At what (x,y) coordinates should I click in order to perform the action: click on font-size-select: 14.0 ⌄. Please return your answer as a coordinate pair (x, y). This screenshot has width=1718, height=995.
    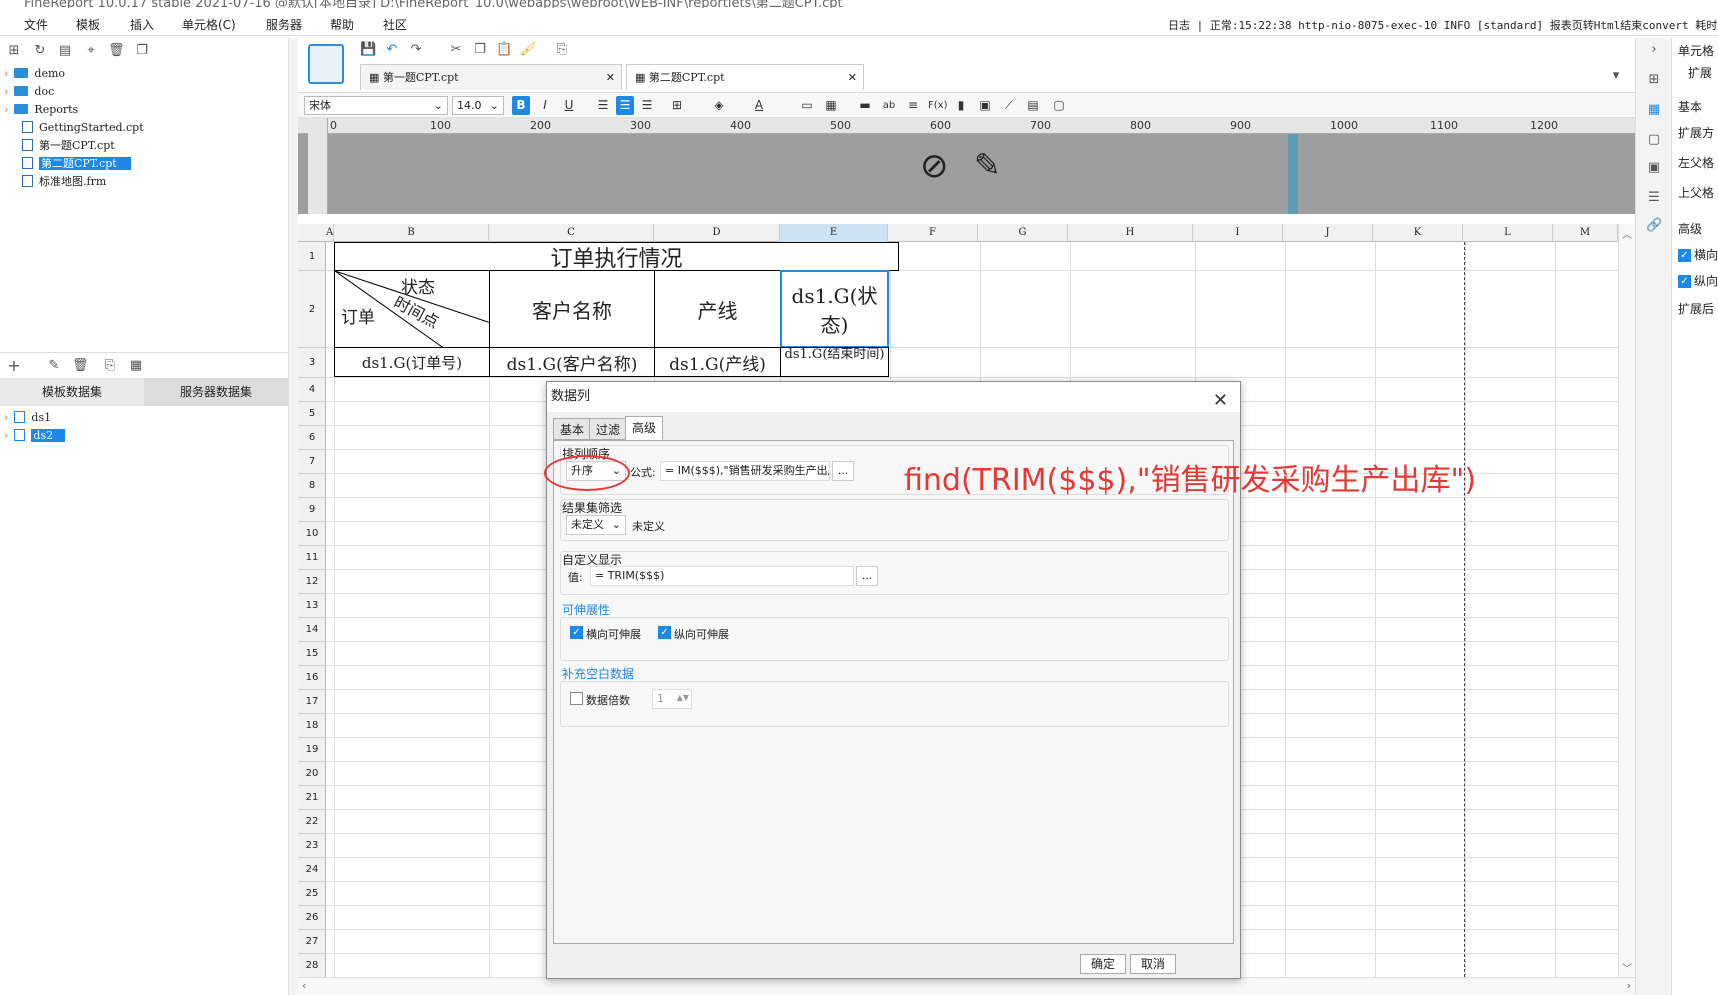
    Looking at the image, I should click on (478, 105).